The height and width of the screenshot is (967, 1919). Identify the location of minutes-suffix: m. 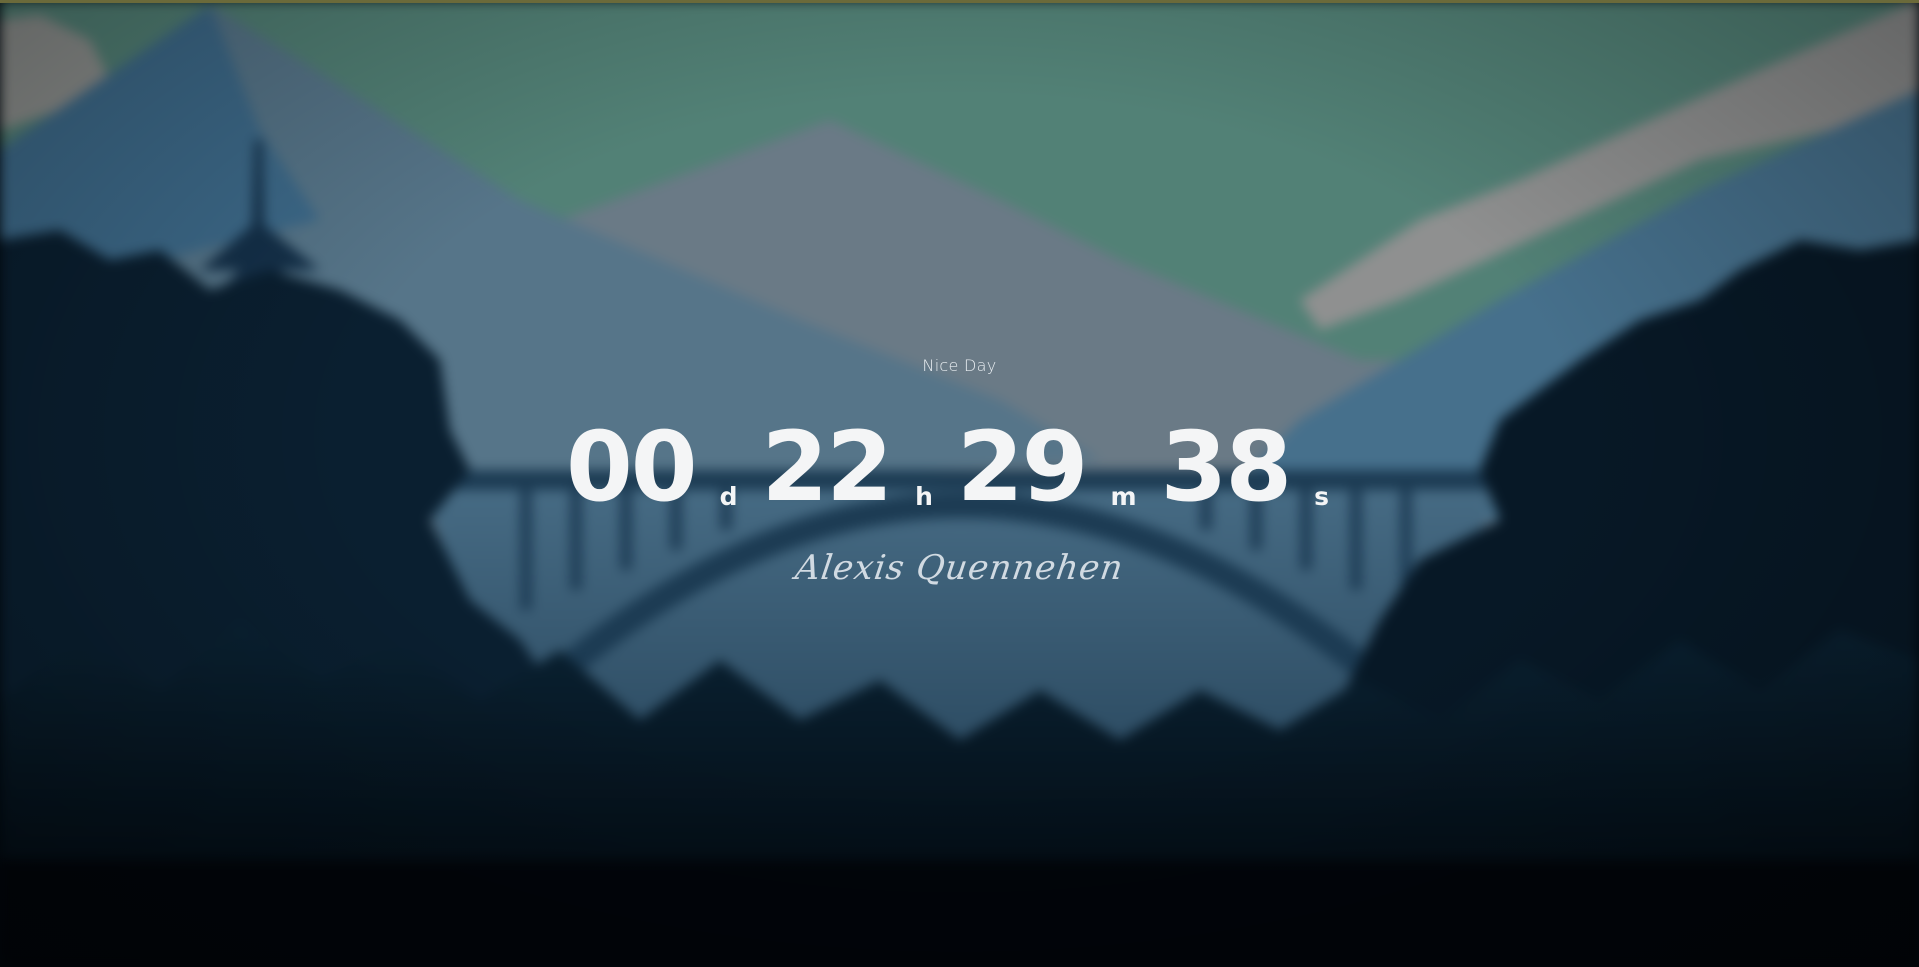
(1123, 496).